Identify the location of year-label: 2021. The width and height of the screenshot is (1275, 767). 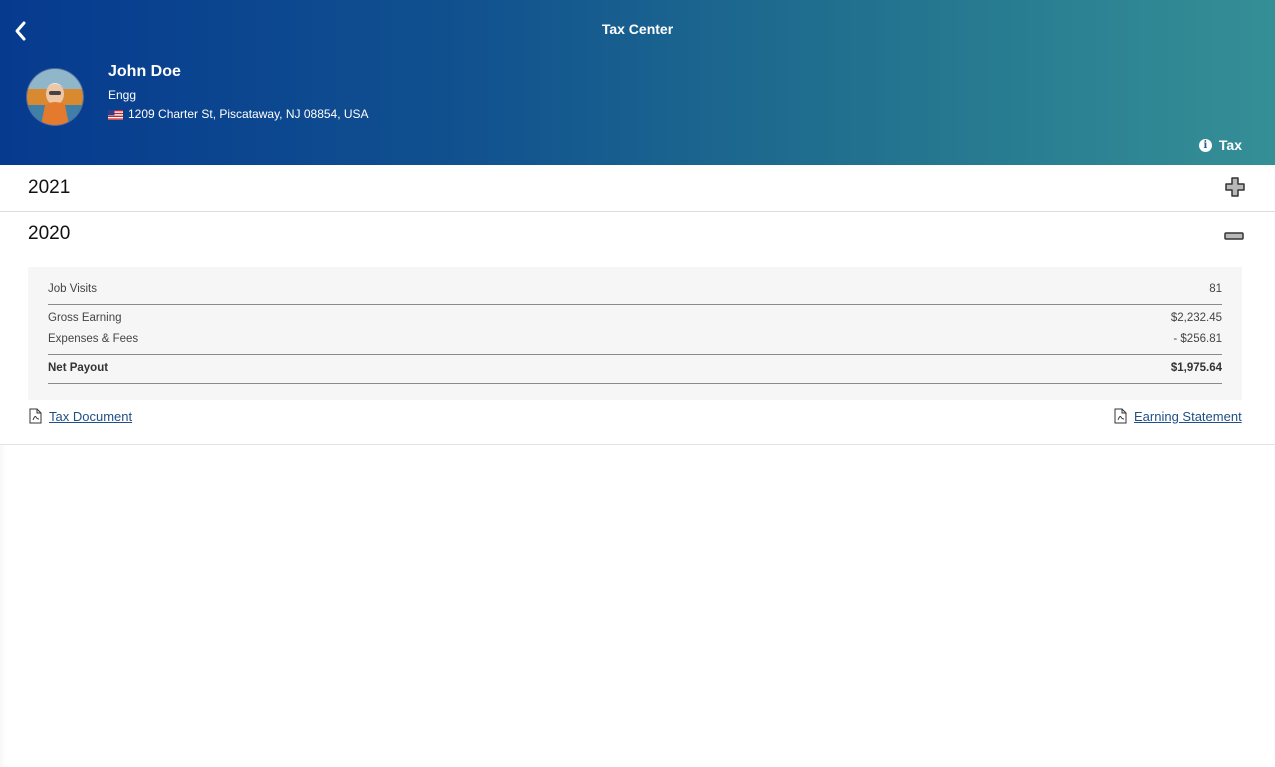
(49, 187).